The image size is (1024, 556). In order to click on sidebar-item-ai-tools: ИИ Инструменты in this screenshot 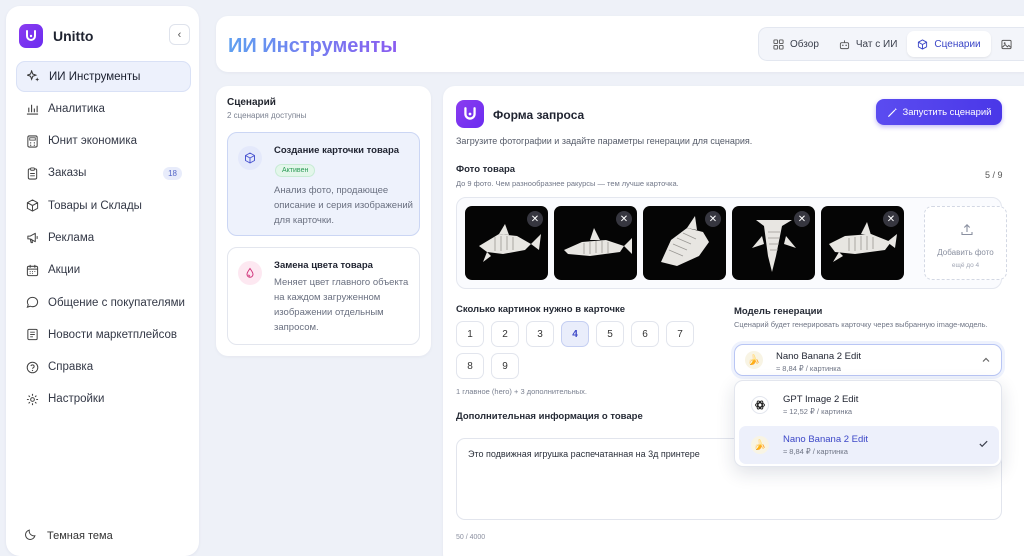, I will do `click(103, 76)`.